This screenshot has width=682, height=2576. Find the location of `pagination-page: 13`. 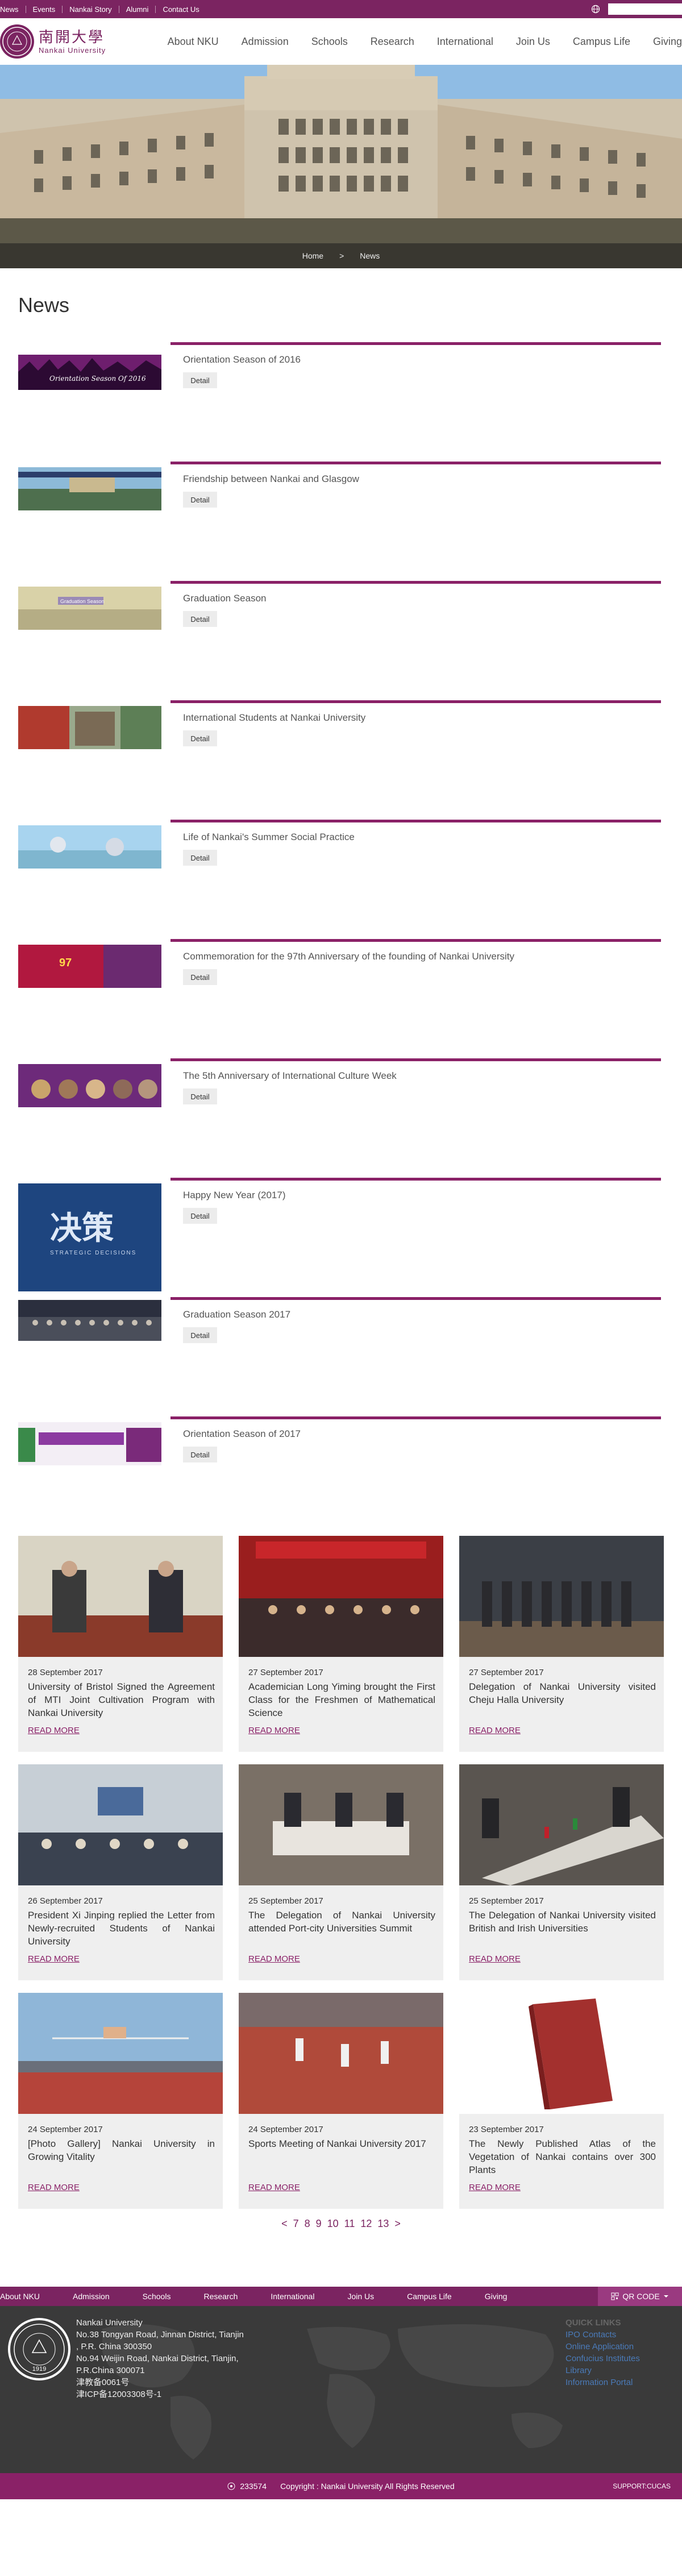

pagination-page: 13 is located at coordinates (383, 2224).